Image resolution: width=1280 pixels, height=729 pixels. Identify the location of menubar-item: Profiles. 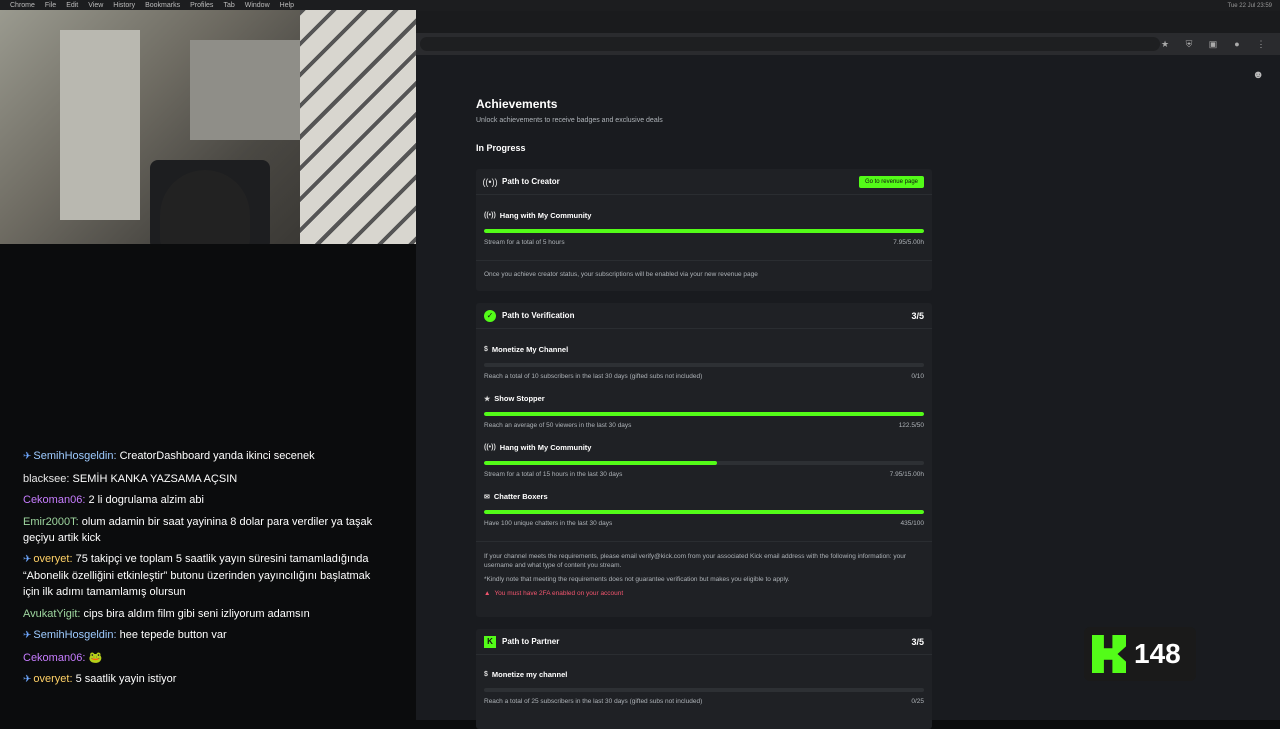
(201, 5).